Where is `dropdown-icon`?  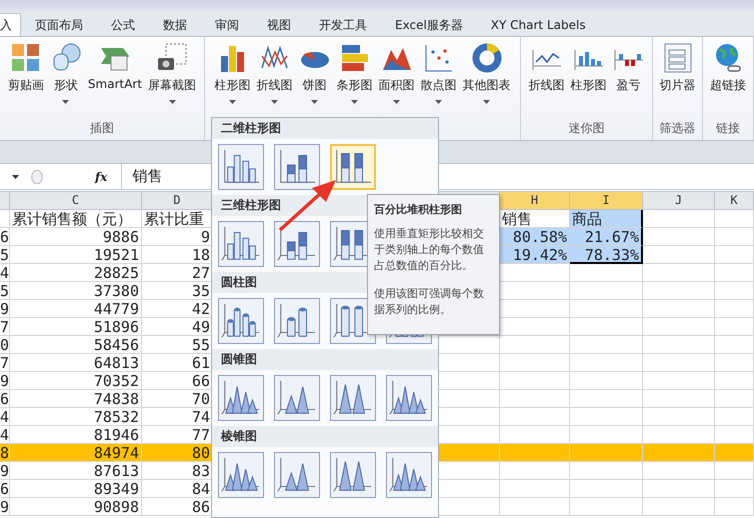
dropdown-icon is located at coordinates (15, 176).